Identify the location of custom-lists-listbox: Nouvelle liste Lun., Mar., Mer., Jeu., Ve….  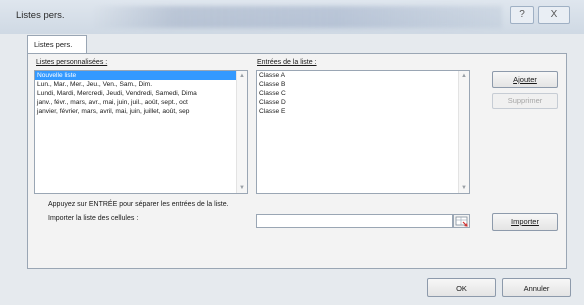
(141, 132).